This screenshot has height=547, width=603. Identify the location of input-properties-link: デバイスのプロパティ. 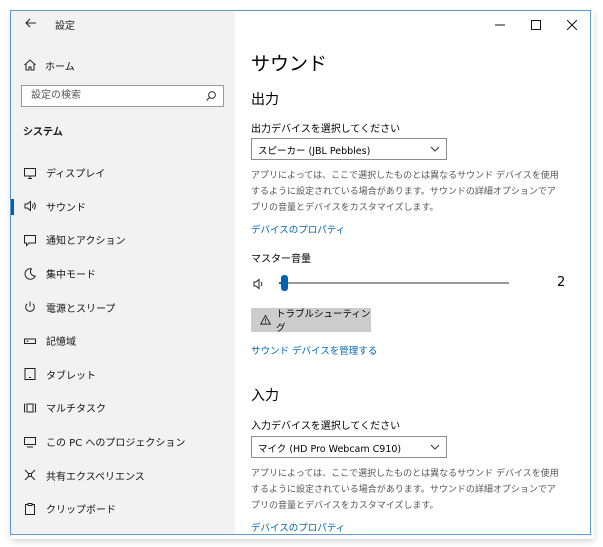
(298, 527).